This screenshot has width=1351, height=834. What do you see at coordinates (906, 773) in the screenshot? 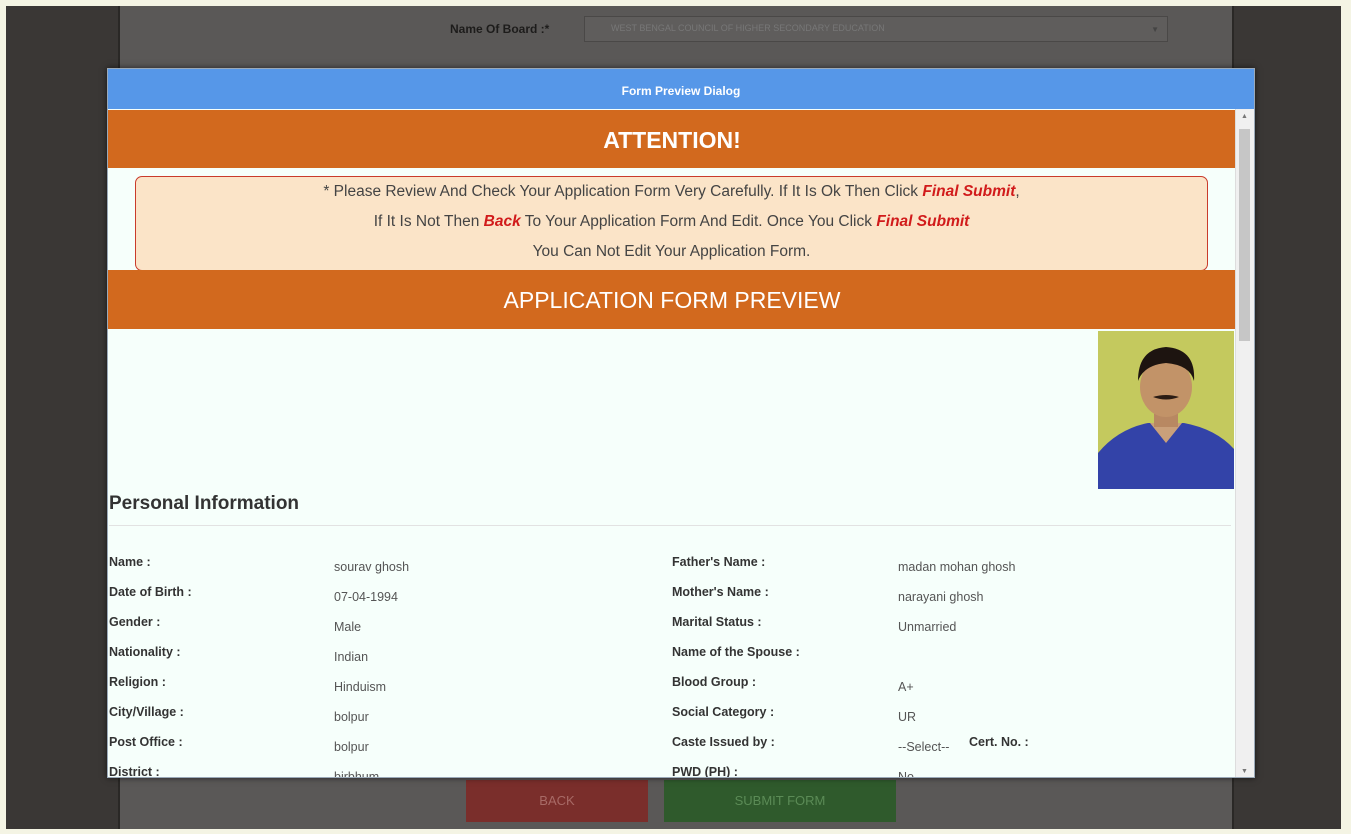
I see `field-value: No` at bounding box center [906, 773].